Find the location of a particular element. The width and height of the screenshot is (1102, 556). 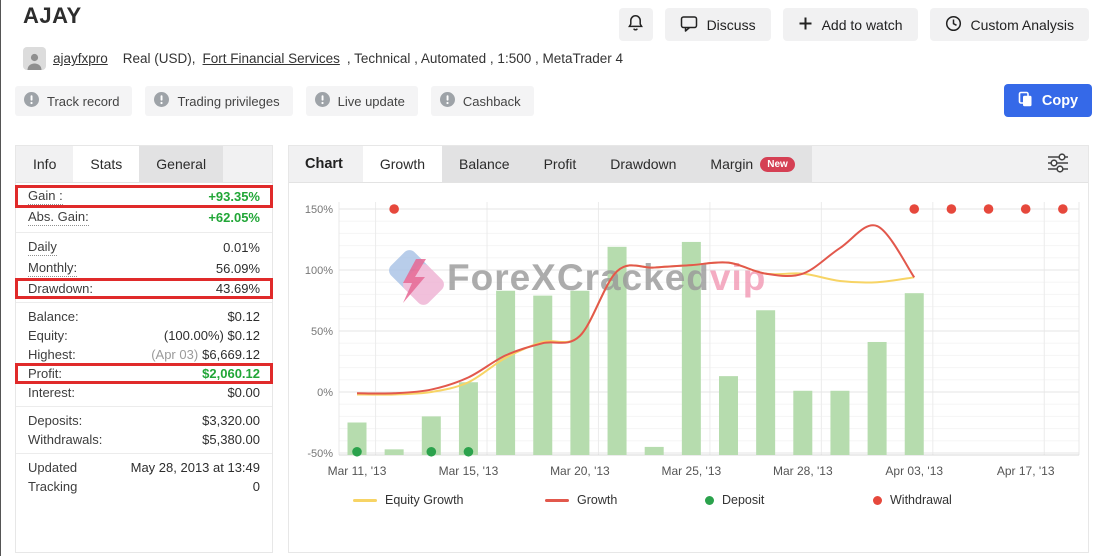

stat-label: Balance: is located at coordinates (53, 316).